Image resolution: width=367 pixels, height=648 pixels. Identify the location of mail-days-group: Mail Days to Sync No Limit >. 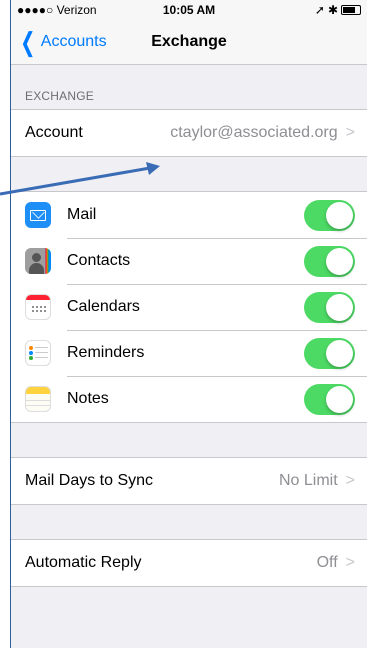
(189, 481).